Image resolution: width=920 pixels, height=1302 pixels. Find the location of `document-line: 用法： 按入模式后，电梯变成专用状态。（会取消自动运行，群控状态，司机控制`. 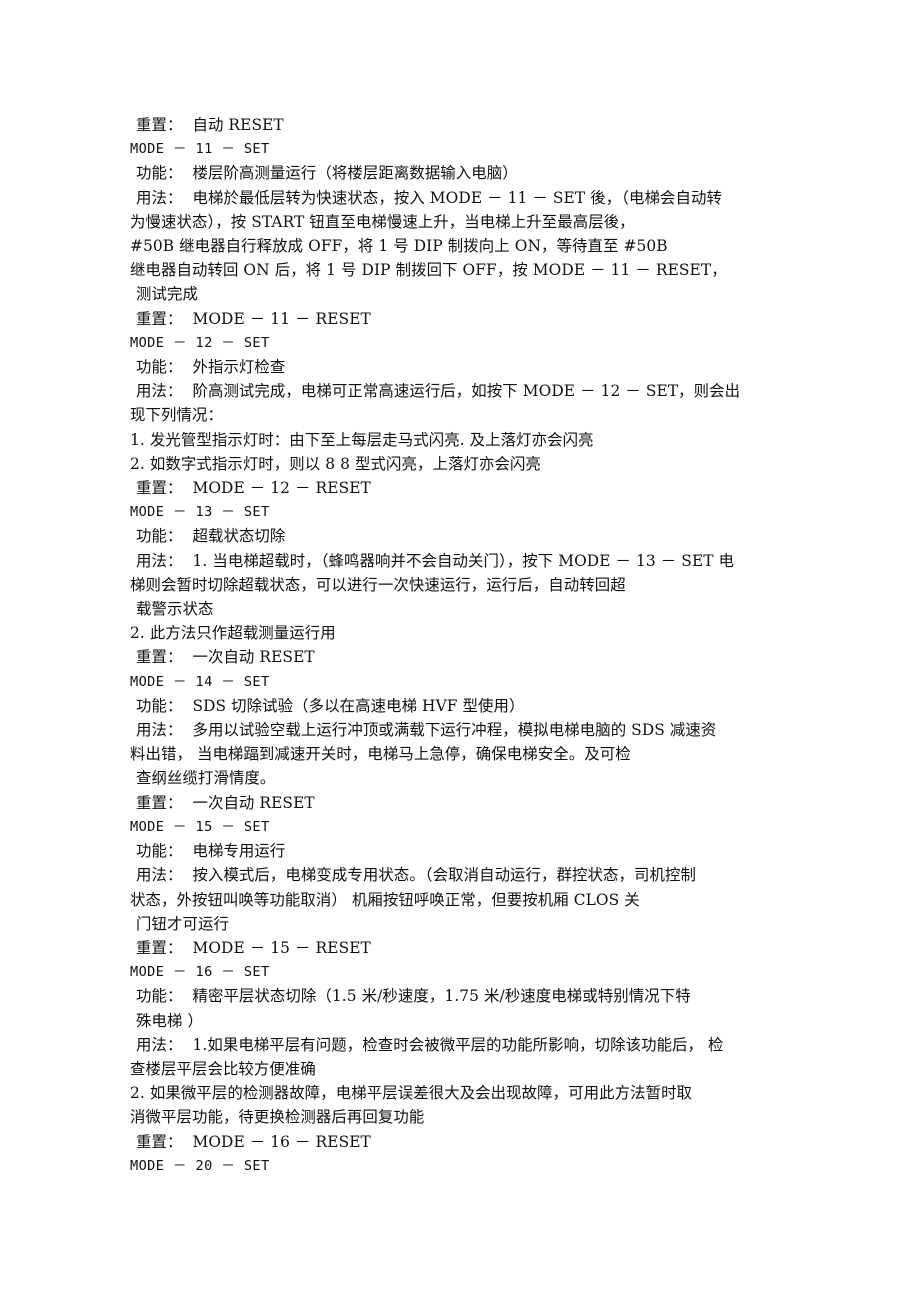

document-line: 用法： 按入模式后，电梯变成专用状态。（会取消自动运行，群控状态，司机控制 is located at coordinates (416, 875).